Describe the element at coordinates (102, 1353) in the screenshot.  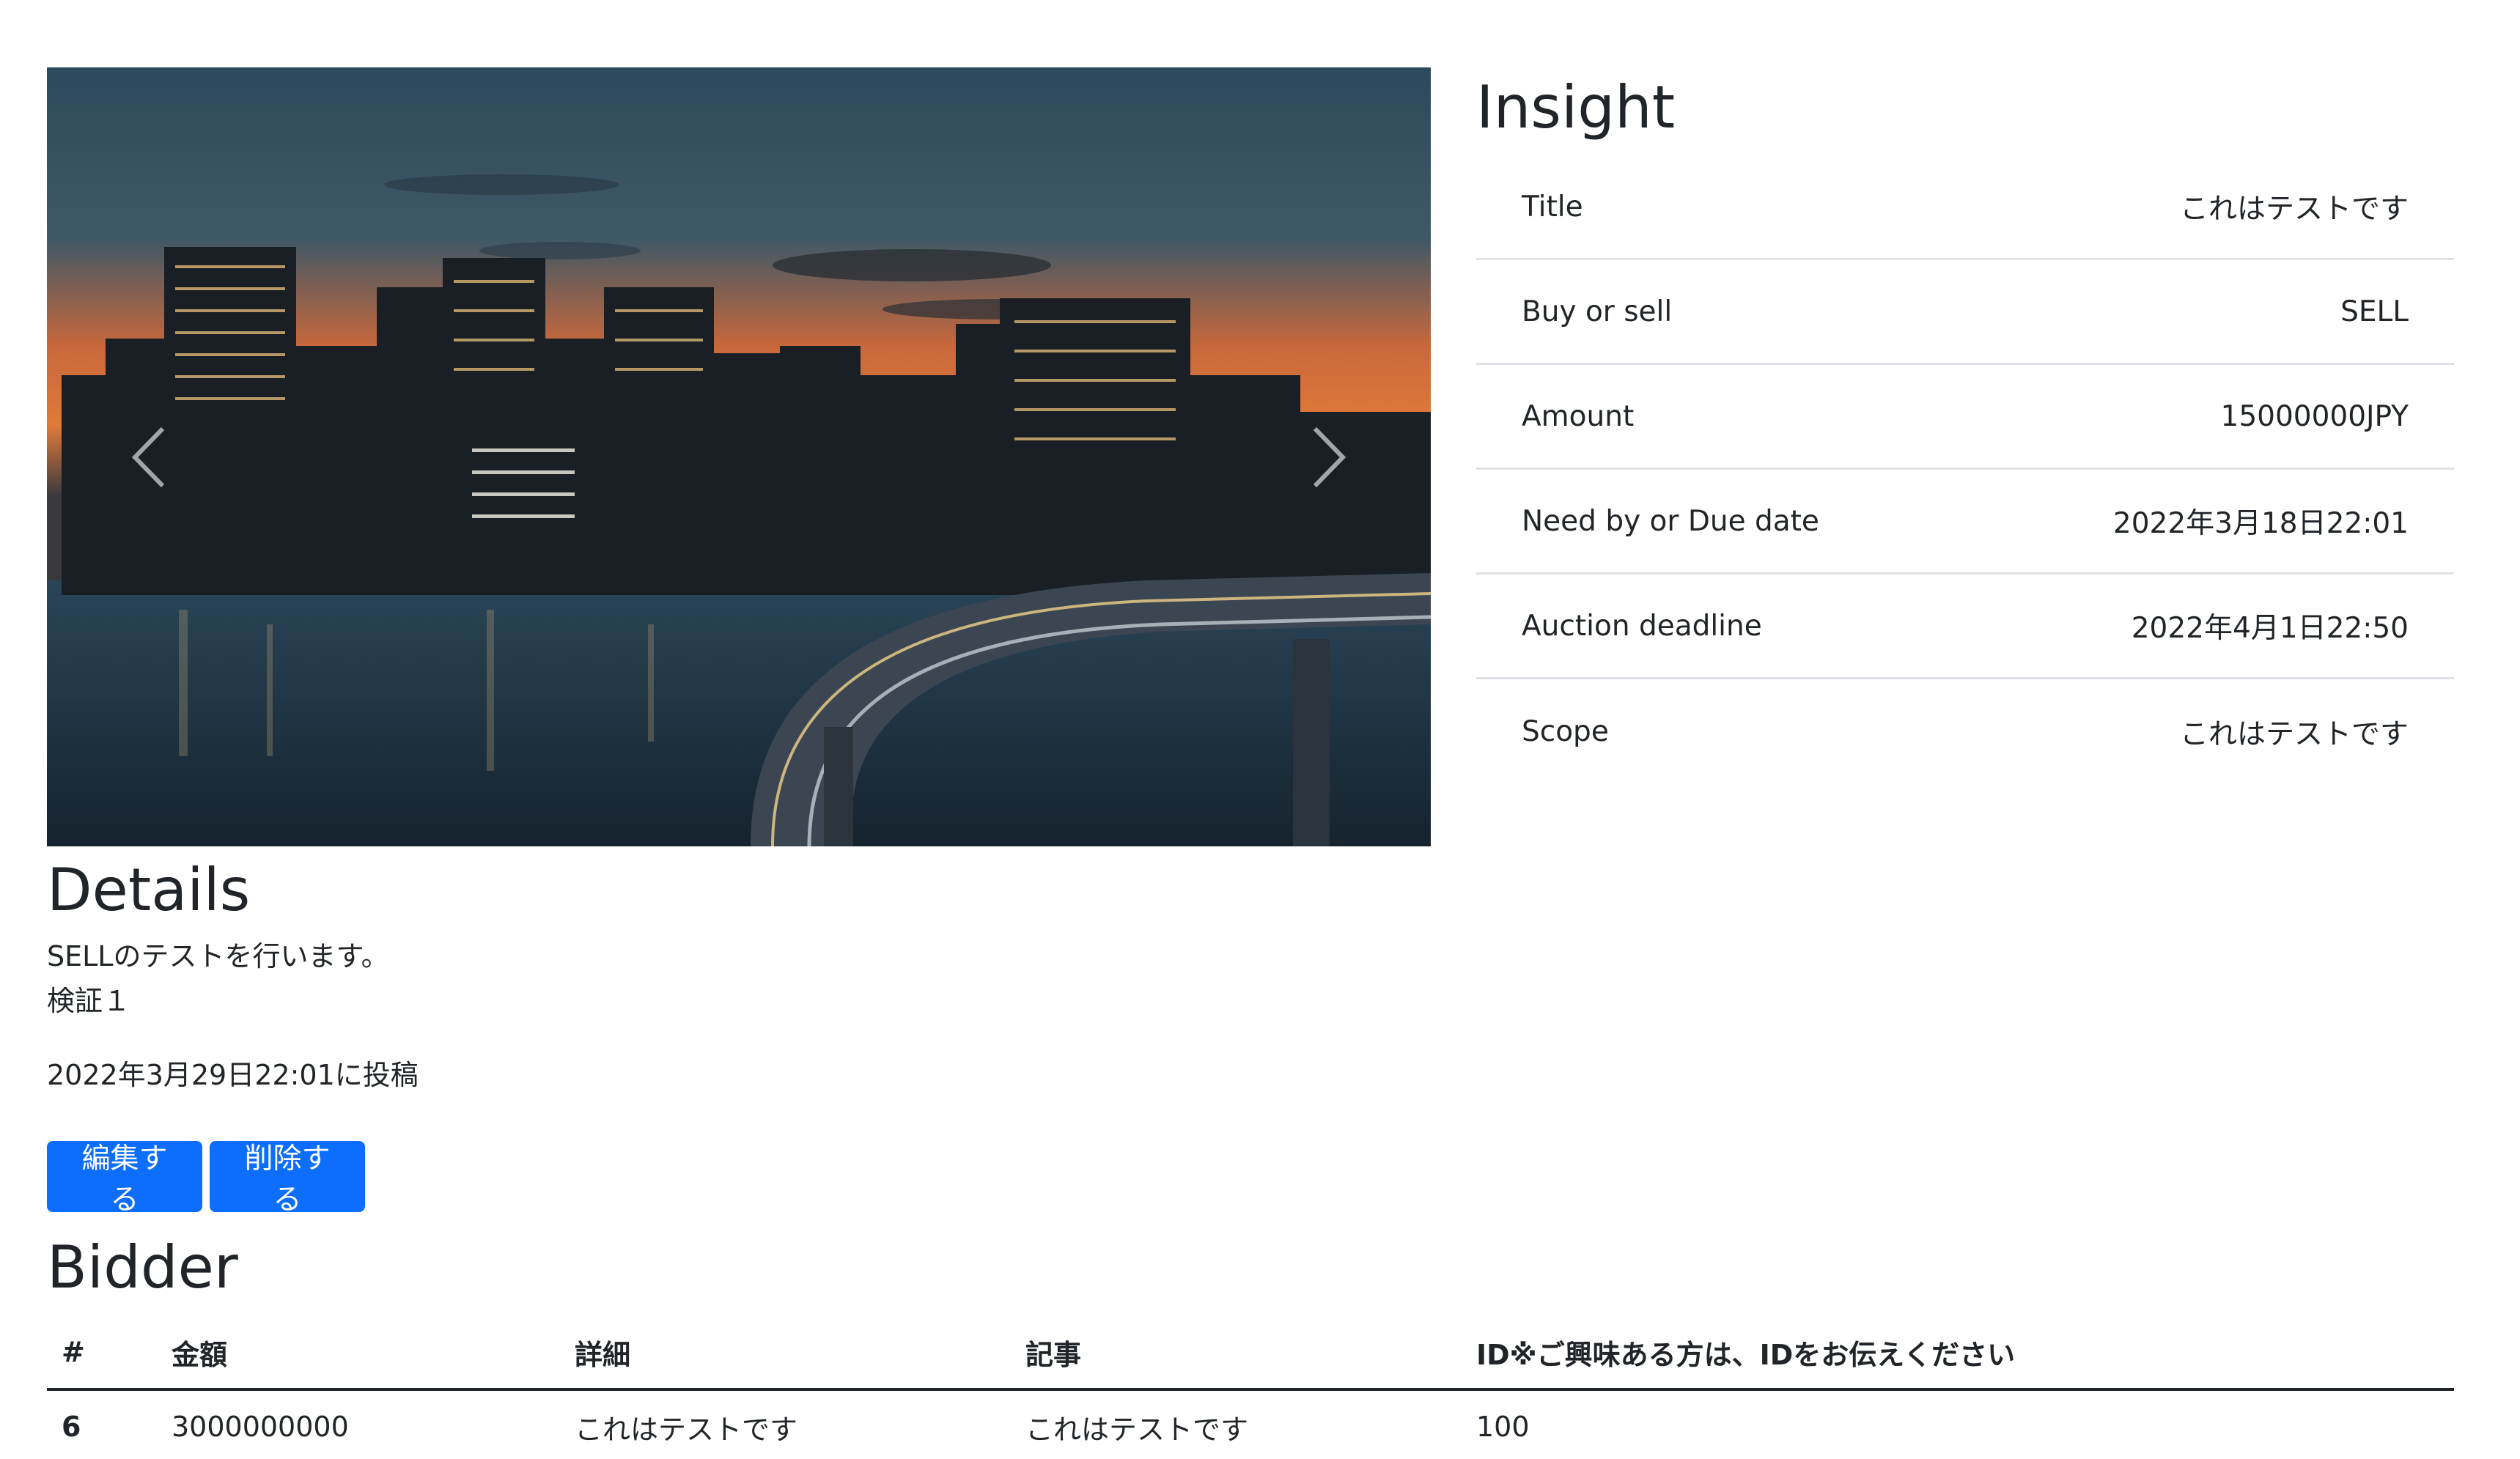
I see `column-header: #` at that location.